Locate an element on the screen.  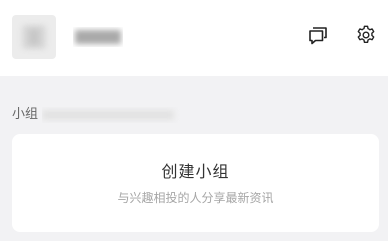
username-redacted is located at coordinates (98, 37).